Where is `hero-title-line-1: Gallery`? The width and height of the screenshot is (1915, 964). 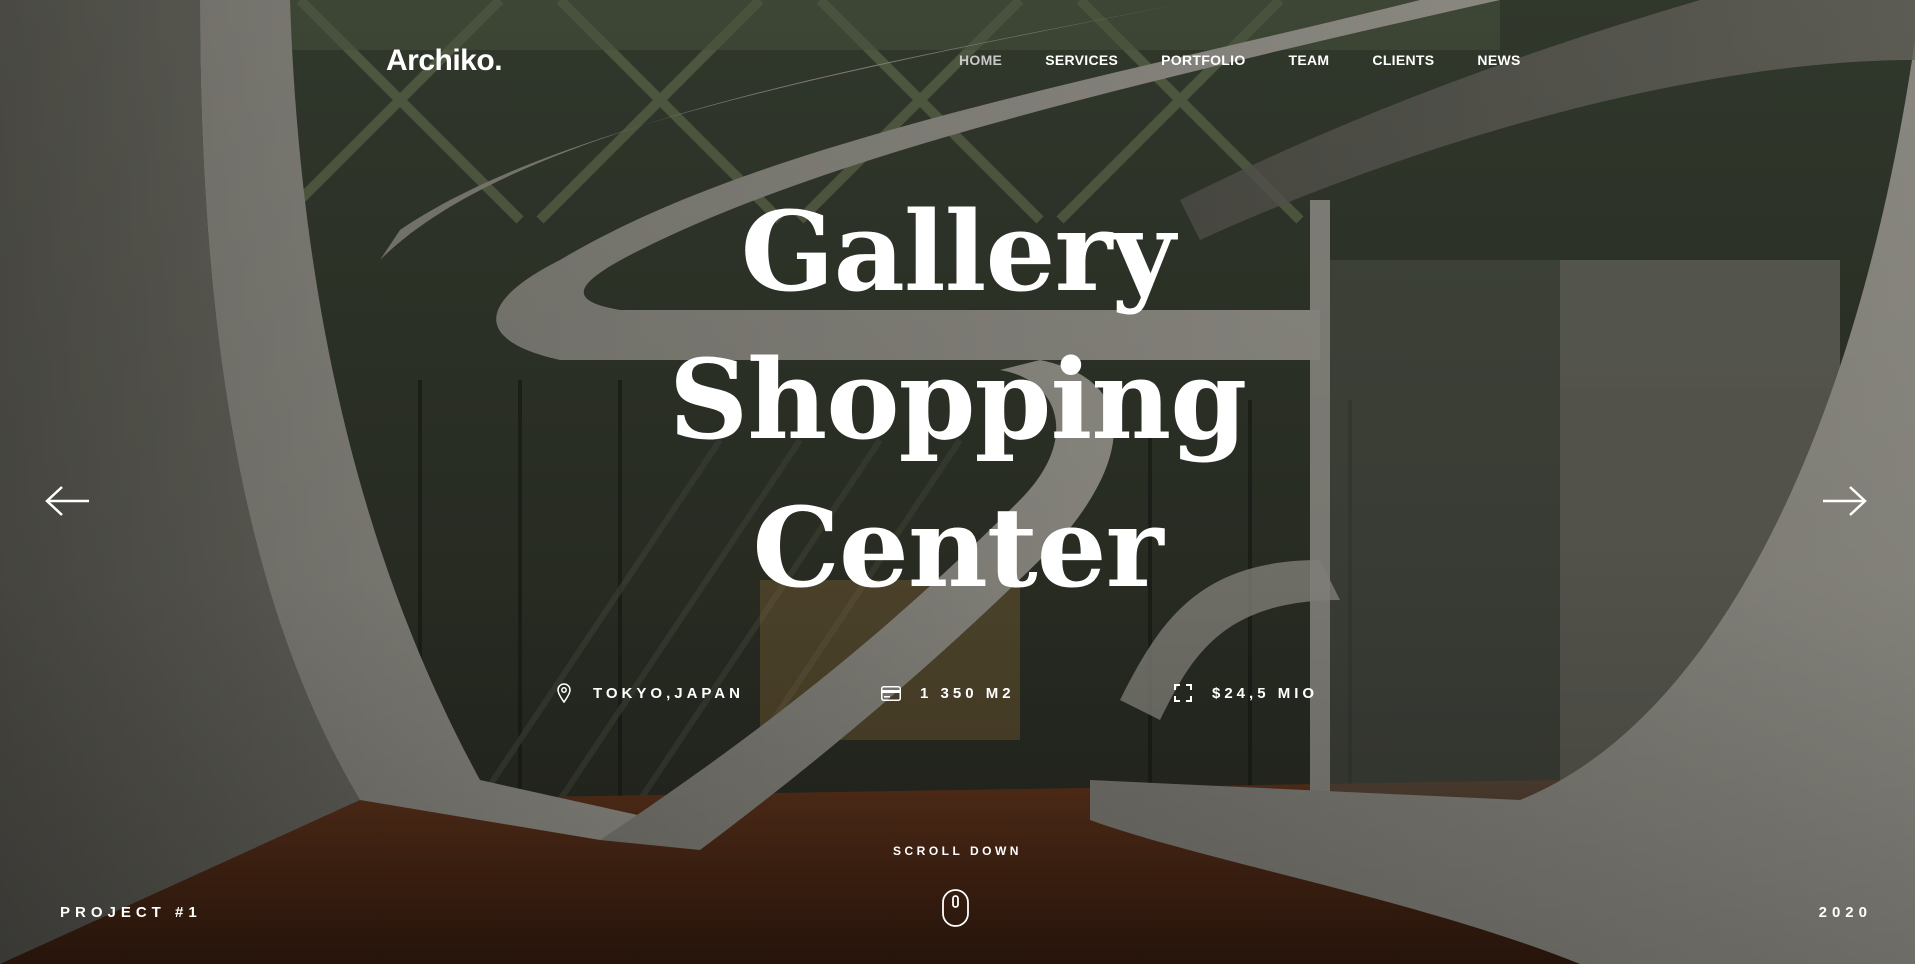 hero-title-line-1: Gallery is located at coordinates (958, 251).